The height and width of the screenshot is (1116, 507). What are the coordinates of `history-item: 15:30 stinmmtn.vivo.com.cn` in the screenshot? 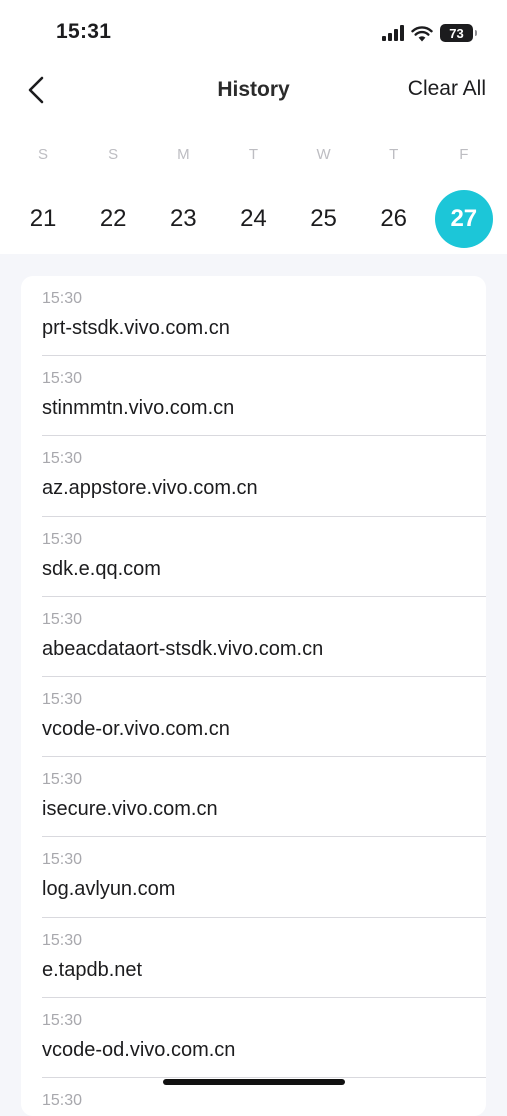 It's located at (264, 396).